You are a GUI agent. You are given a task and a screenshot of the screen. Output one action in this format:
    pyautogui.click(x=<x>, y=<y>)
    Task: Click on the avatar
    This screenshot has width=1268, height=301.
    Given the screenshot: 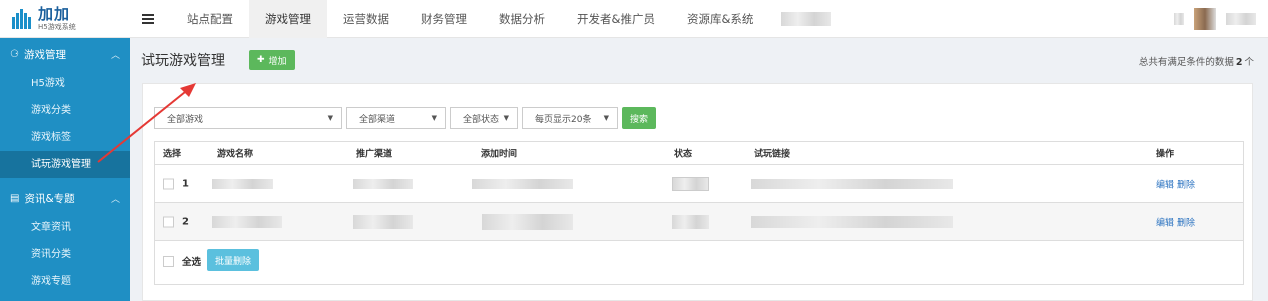 What is the action you would take?
    pyautogui.click(x=1205, y=19)
    